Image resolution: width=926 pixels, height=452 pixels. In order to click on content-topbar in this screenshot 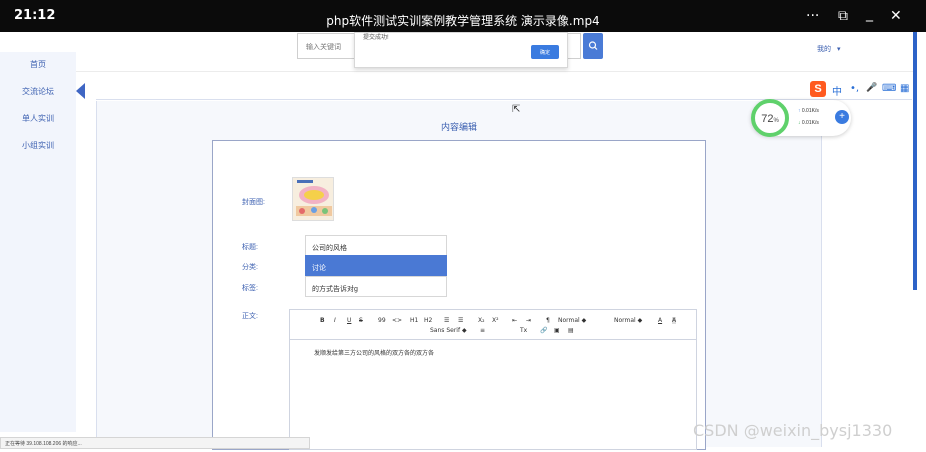, I will do `click(504, 91)`.